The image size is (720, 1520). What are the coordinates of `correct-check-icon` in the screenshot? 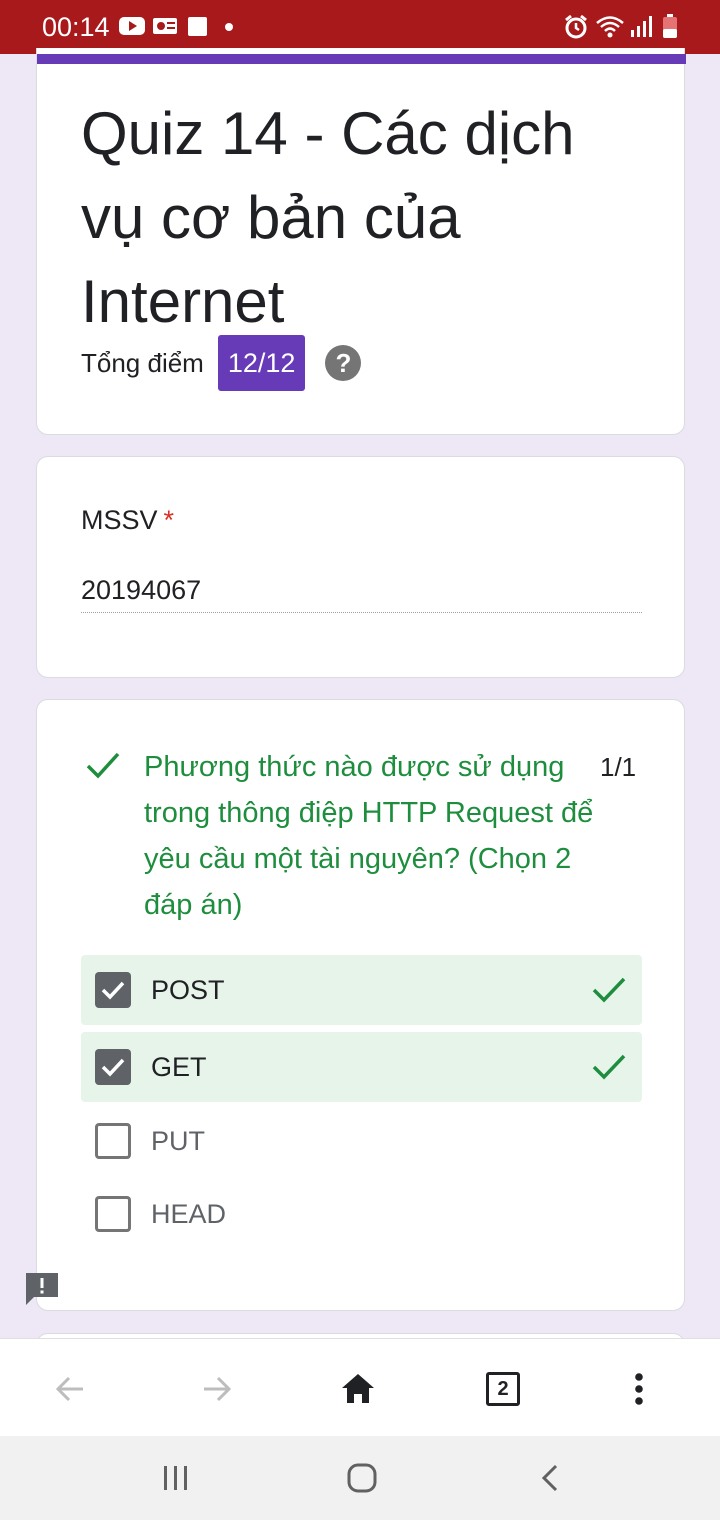 It's located at (103, 765).